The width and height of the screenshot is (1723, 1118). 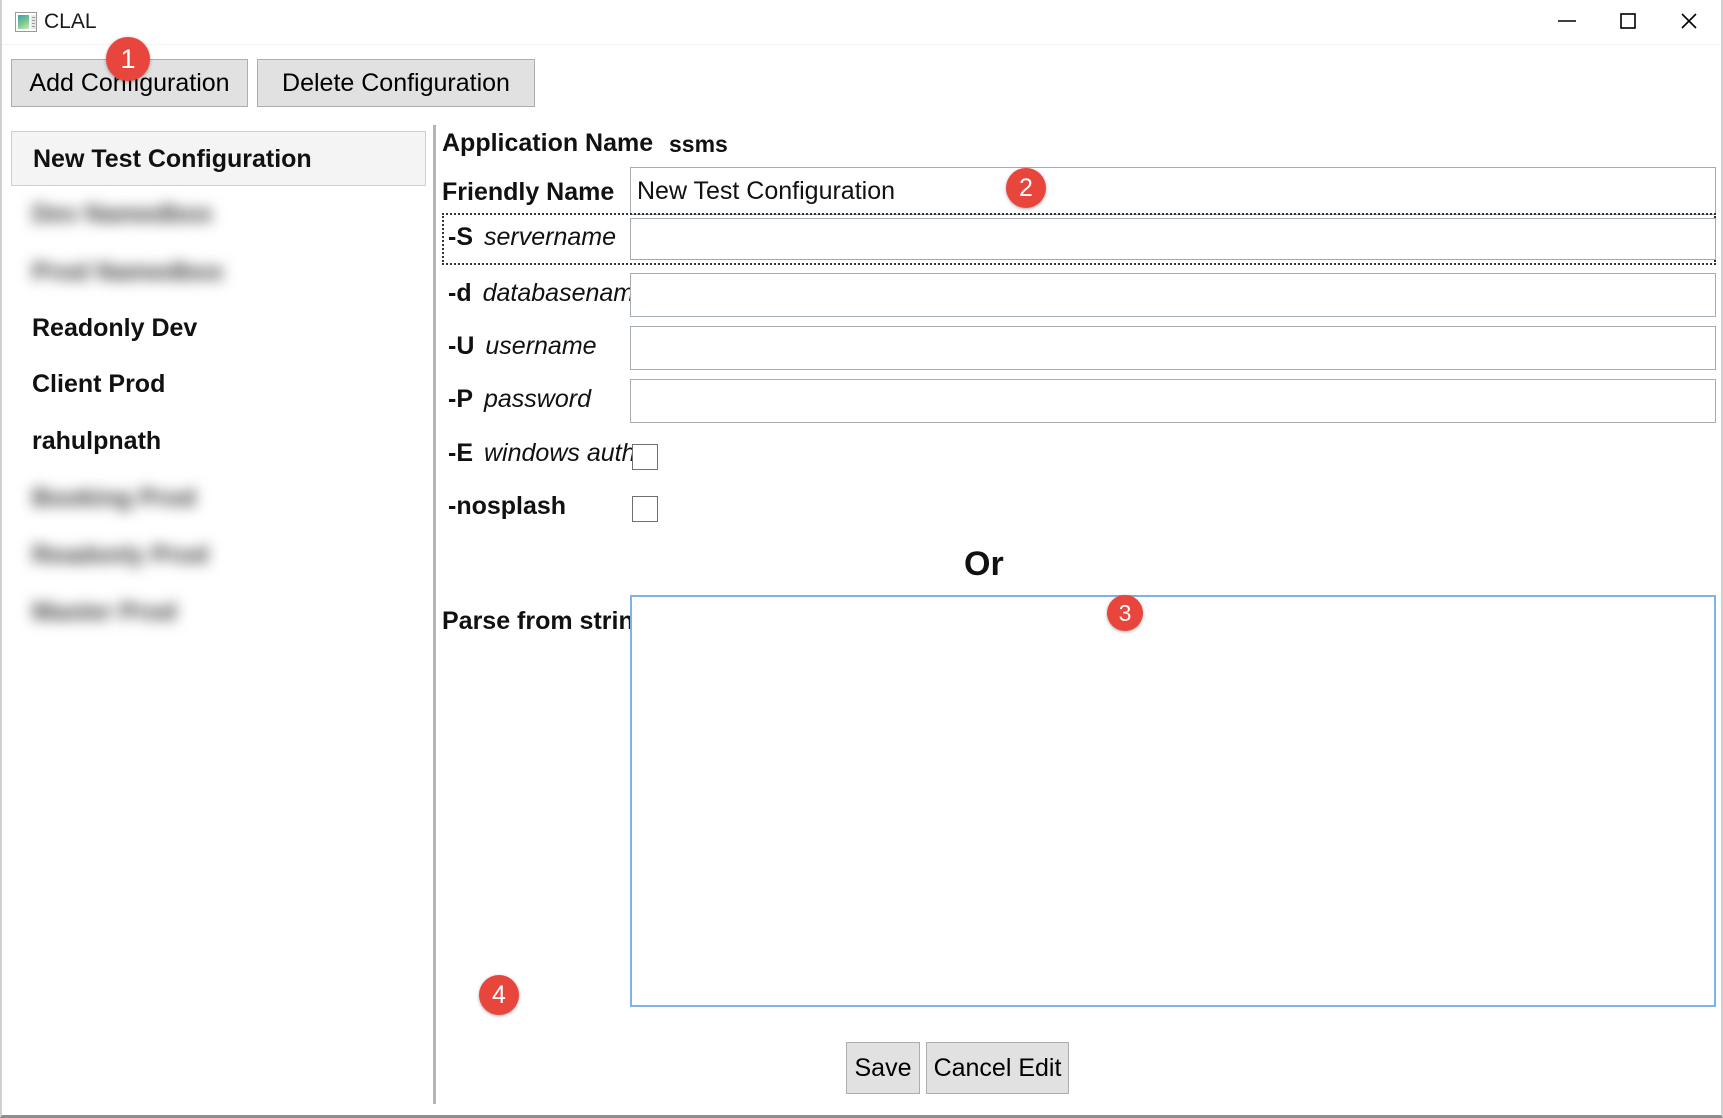 What do you see at coordinates (541, 346) in the screenshot?
I see `username-arg: username` at bounding box center [541, 346].